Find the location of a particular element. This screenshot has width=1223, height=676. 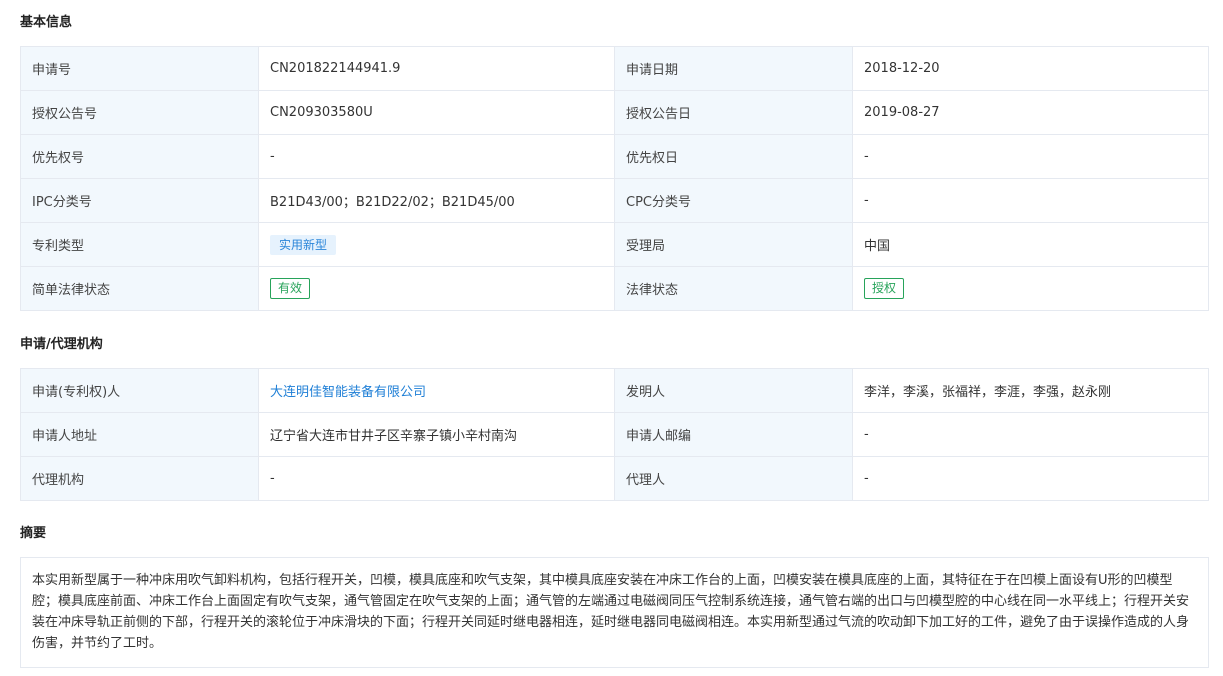

inventor-label: 发明人 is located at coordinates (733, 390).